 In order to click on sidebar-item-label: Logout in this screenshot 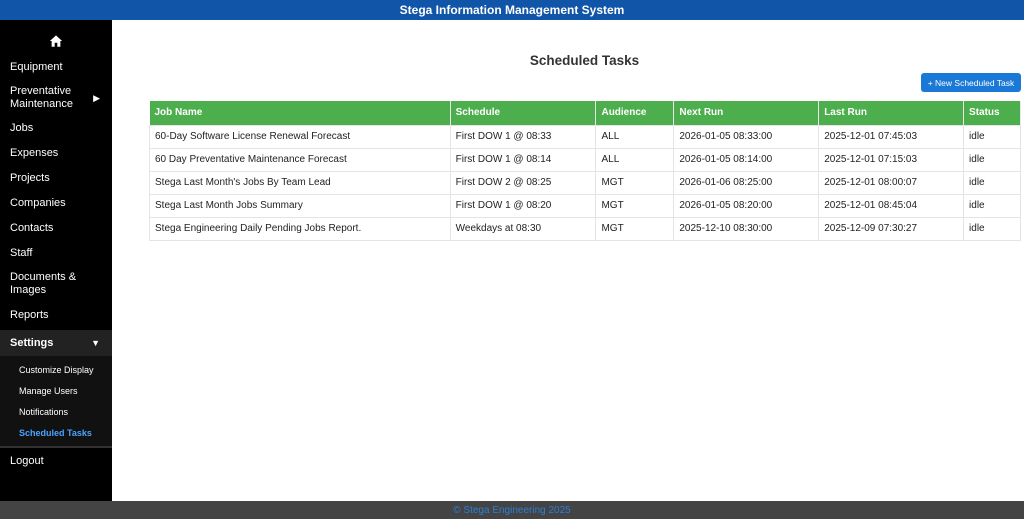, I will do `click(27, 460)`.